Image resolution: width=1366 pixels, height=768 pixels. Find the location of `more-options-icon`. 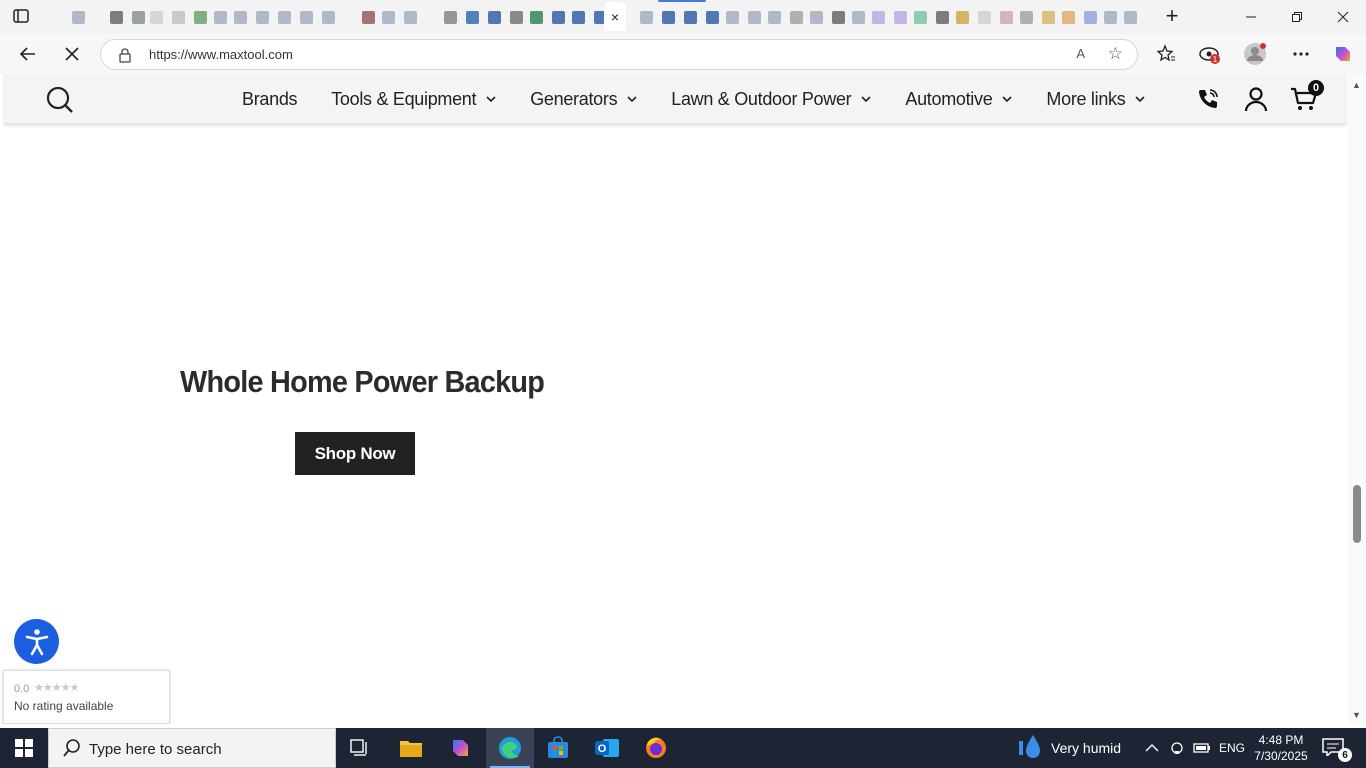

more-options-icon is located at coordinates (1301, 54).